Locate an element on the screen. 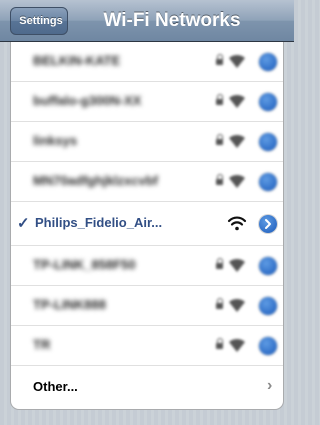  network-row: BELKIN-KATE is located at coordinates (147, 62).